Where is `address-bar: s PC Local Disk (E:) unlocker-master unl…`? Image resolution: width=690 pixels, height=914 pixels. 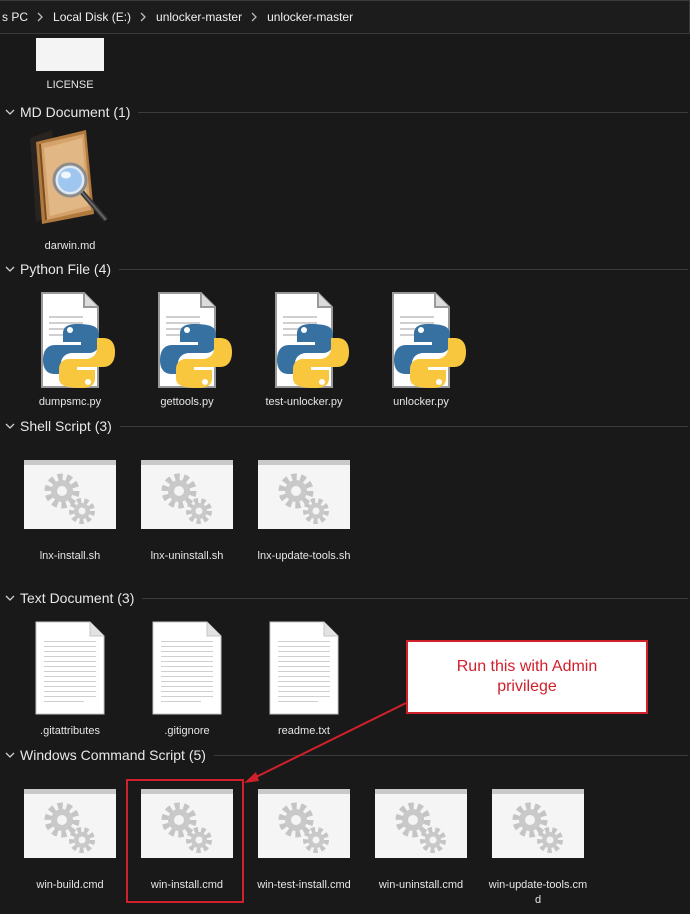
address-bar: s PC Local Disk (E:) unlocker-master unl… is located at coordinates (345, 17).